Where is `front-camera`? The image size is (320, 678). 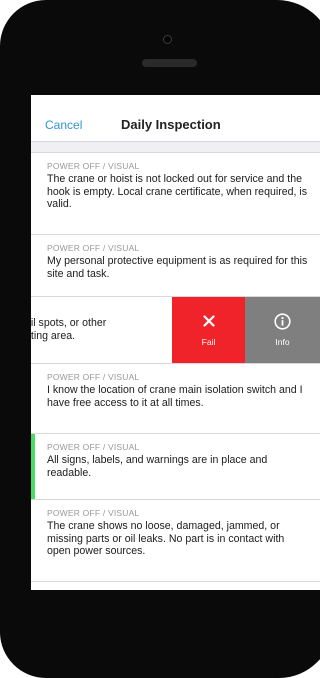 front-camera is located at coordinates (167, 39).